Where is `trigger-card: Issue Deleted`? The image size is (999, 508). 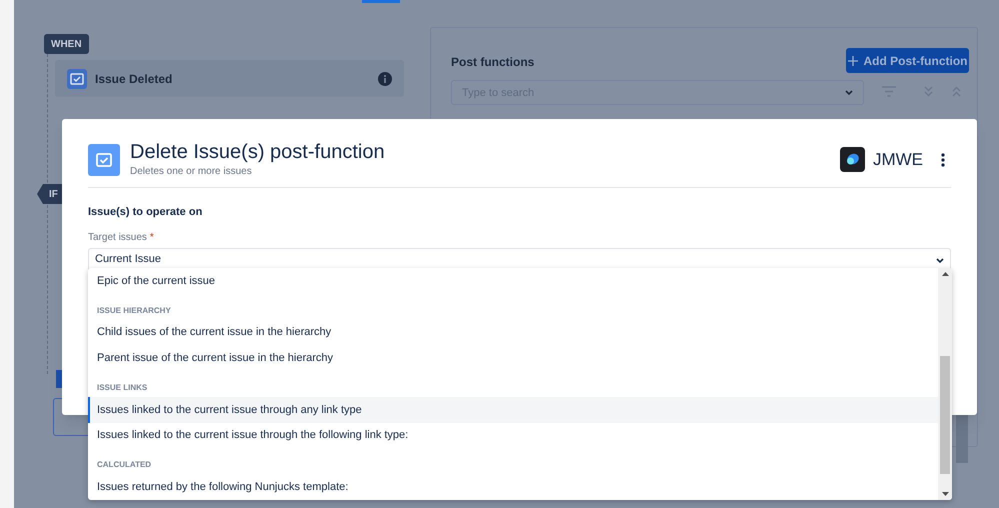 trigger-card: Issue Deleted is located at coordinates (229, 78).